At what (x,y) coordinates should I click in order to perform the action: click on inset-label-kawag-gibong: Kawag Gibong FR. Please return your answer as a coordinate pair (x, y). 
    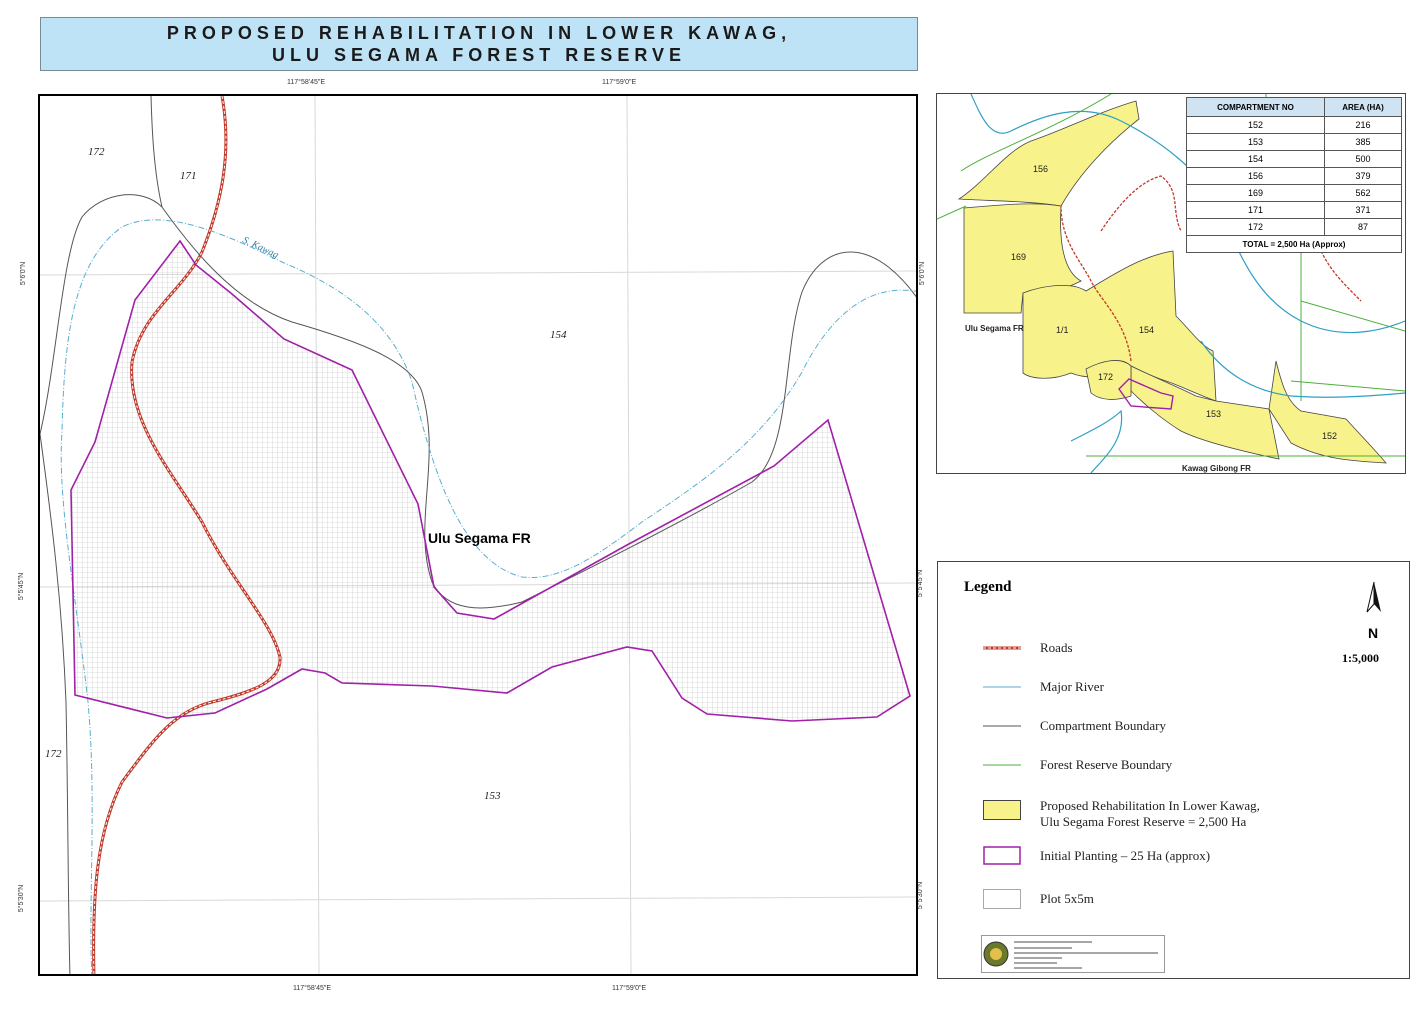
    Looking at the image, I should click on (1216, 468).